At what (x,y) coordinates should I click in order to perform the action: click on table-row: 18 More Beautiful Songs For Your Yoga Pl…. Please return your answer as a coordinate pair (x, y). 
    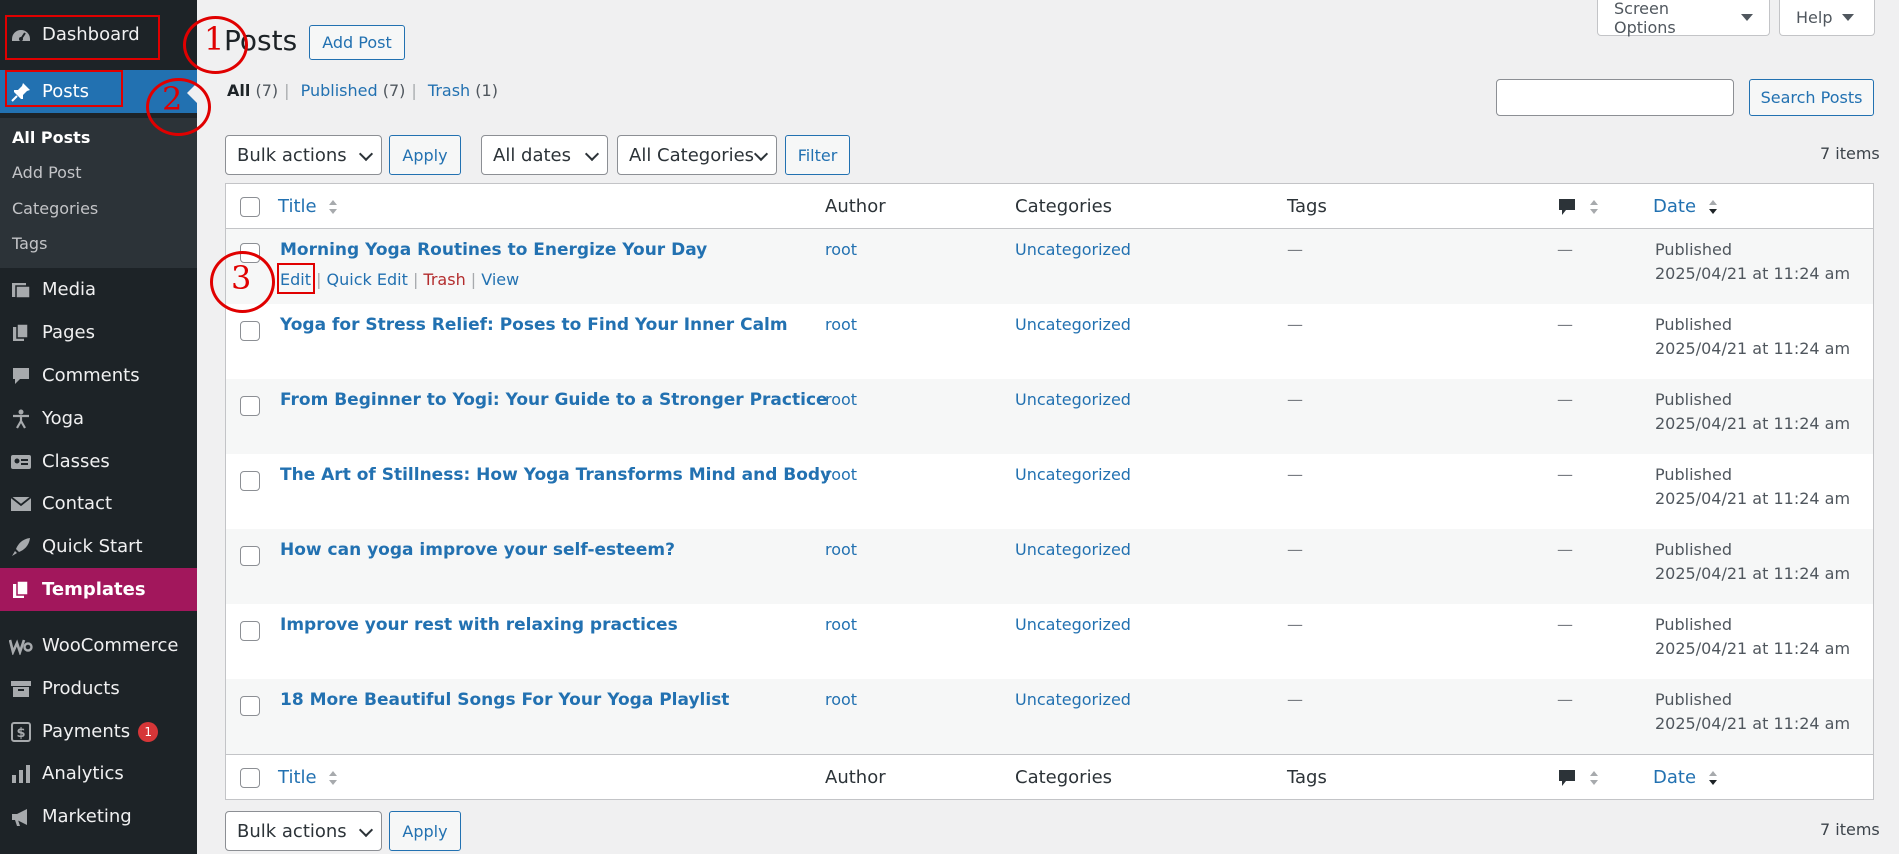
    Looking at the image, I should click on (1049, 716).